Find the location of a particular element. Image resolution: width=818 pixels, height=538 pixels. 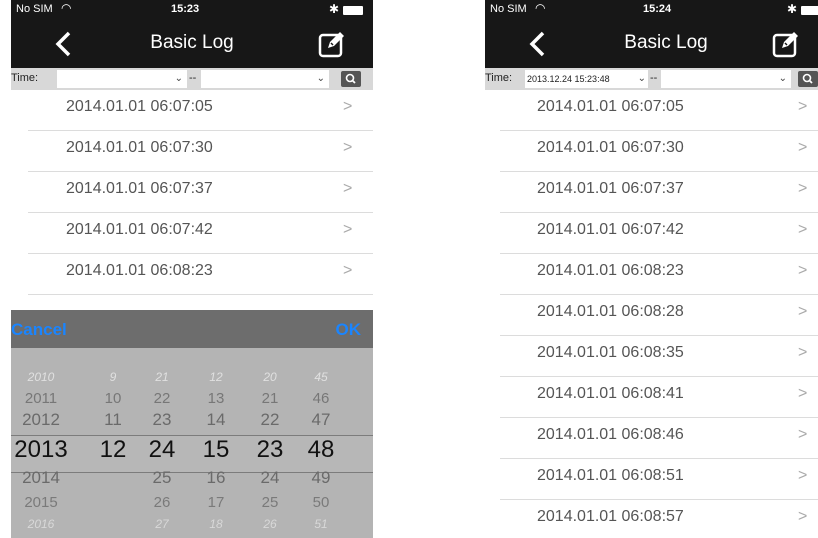

picker-value: 23 is located at coordinates (162, 419).